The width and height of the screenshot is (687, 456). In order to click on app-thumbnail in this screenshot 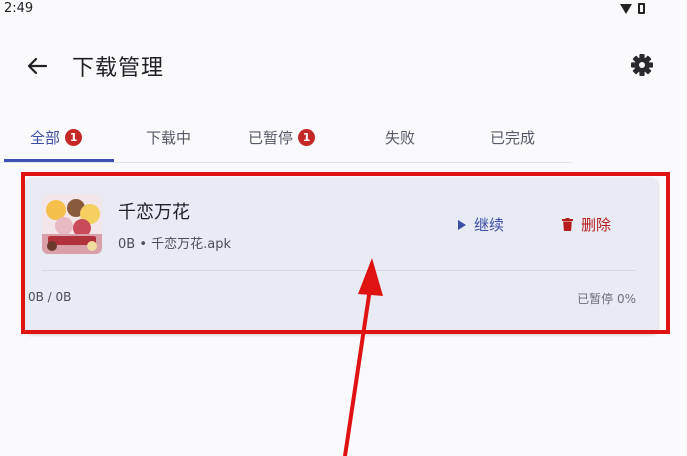, I will do `click(72, 224)`.